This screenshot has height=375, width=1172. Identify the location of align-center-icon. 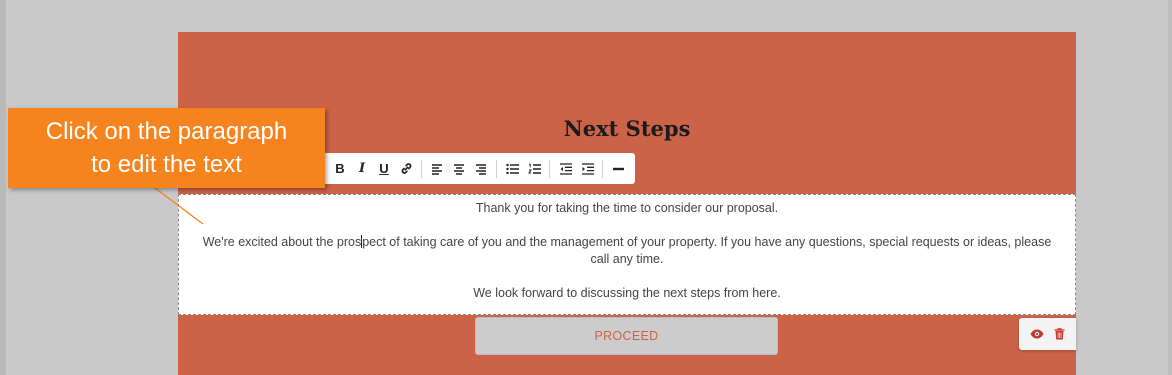
(459, 169).